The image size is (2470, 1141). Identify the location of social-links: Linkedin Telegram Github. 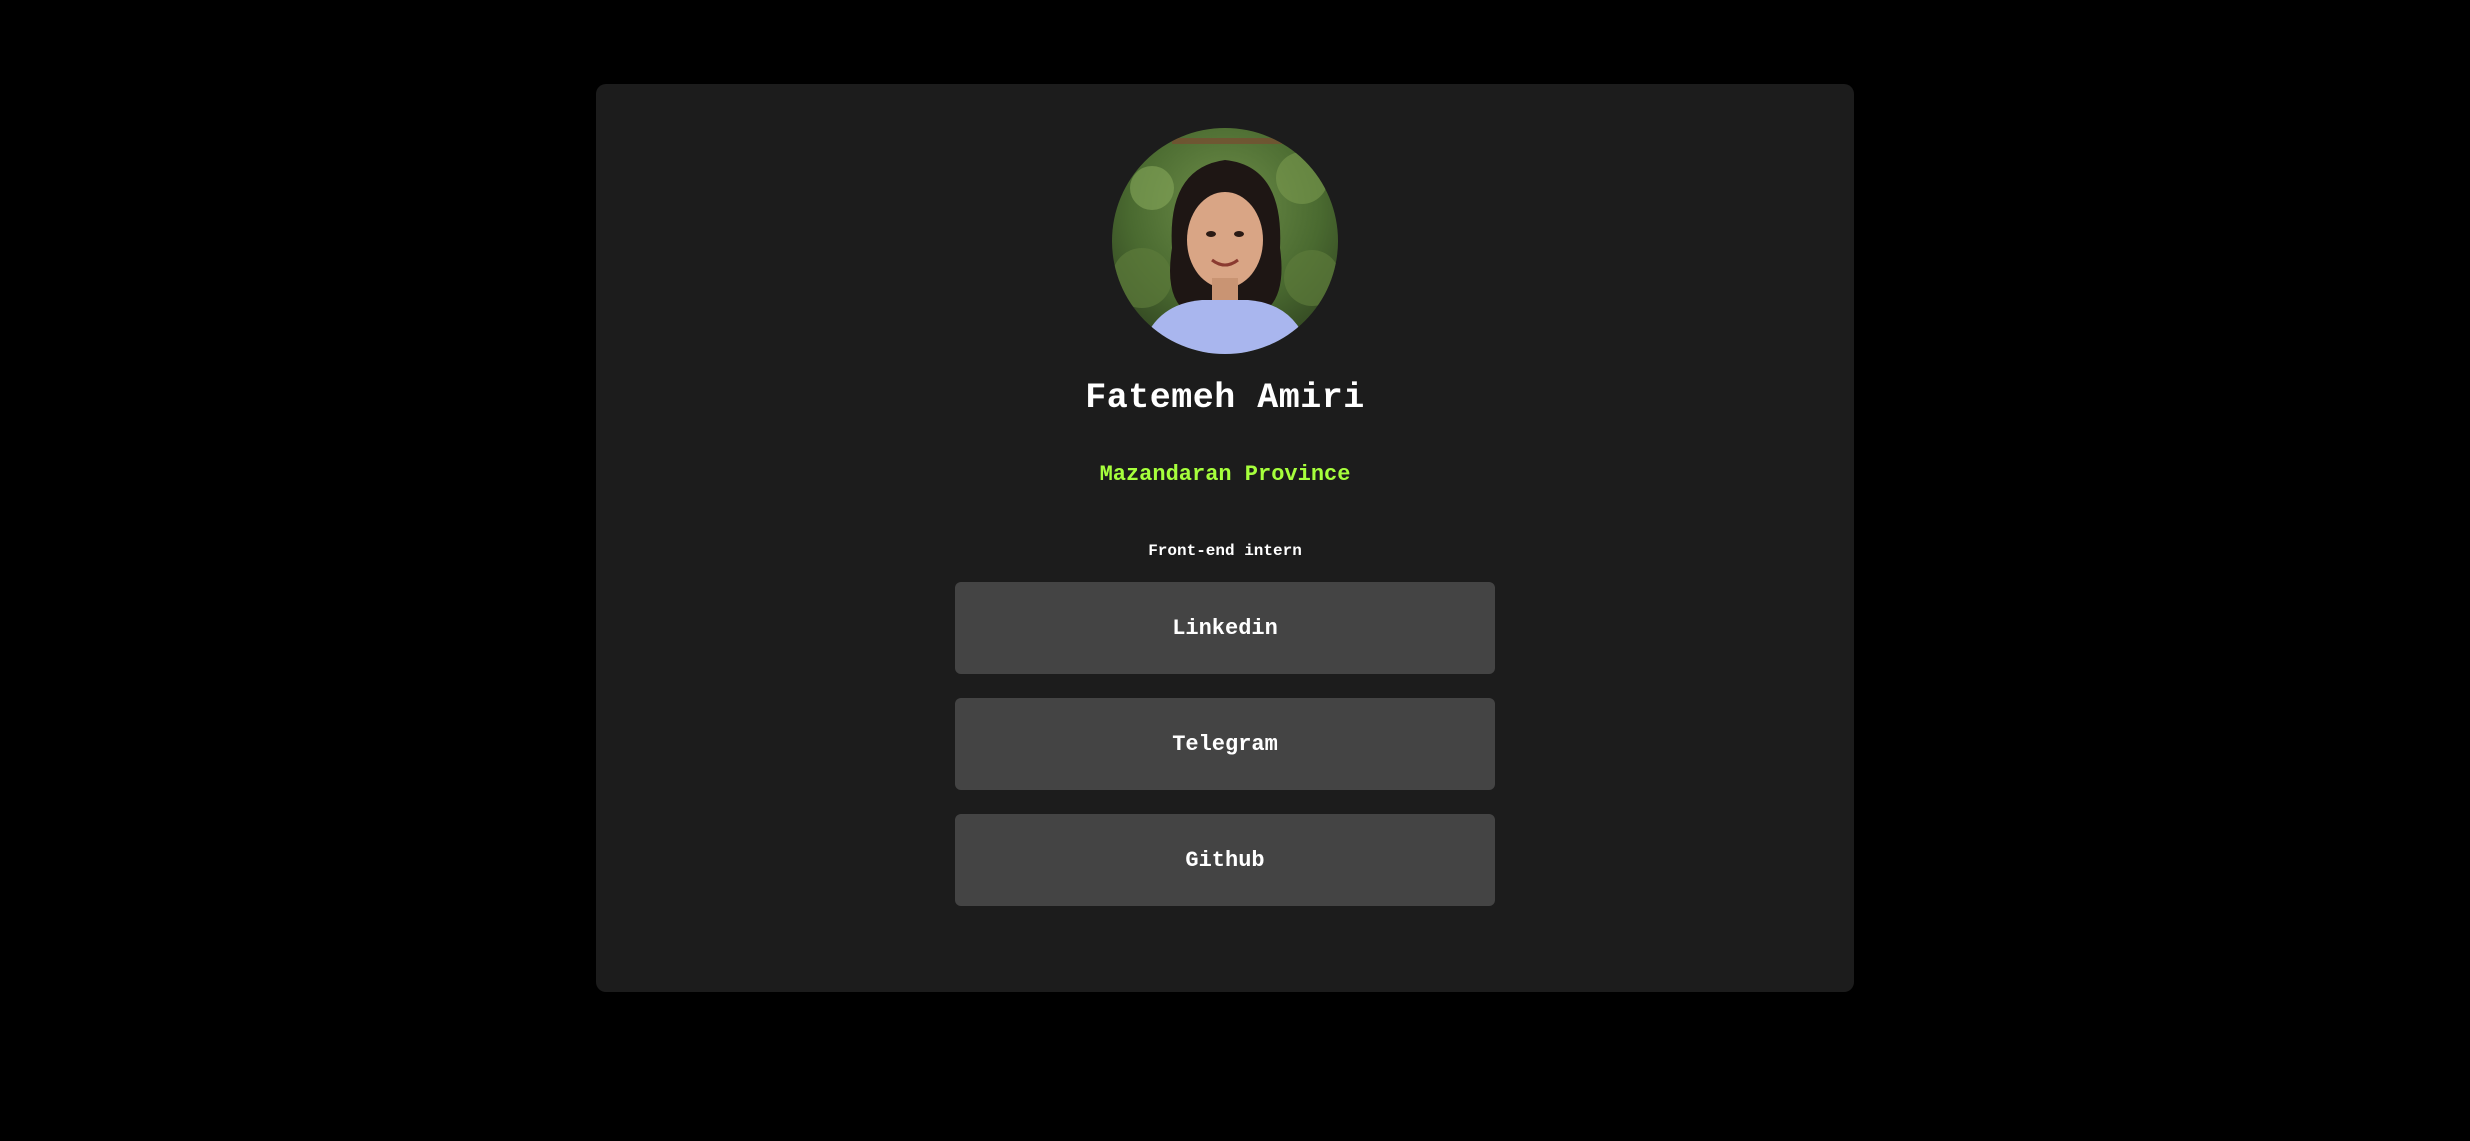
(1225, 744).